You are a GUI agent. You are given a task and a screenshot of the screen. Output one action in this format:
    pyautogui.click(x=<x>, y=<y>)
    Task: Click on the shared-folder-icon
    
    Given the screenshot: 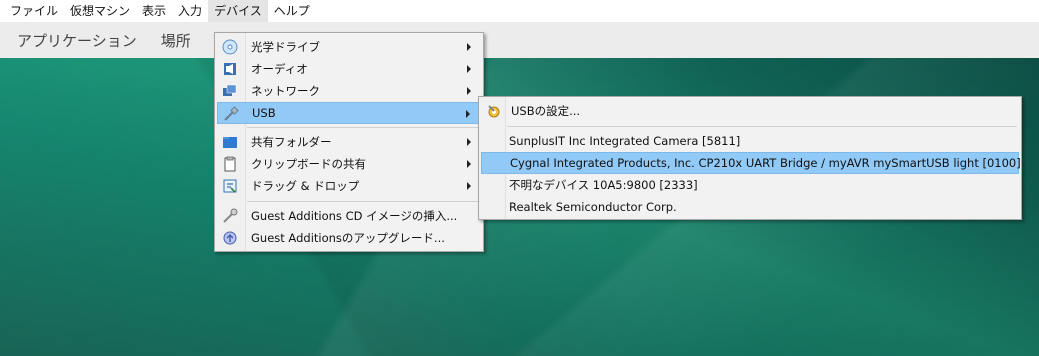 What is the action you would take?
    pyautogui.click(x=230, y=142)
    